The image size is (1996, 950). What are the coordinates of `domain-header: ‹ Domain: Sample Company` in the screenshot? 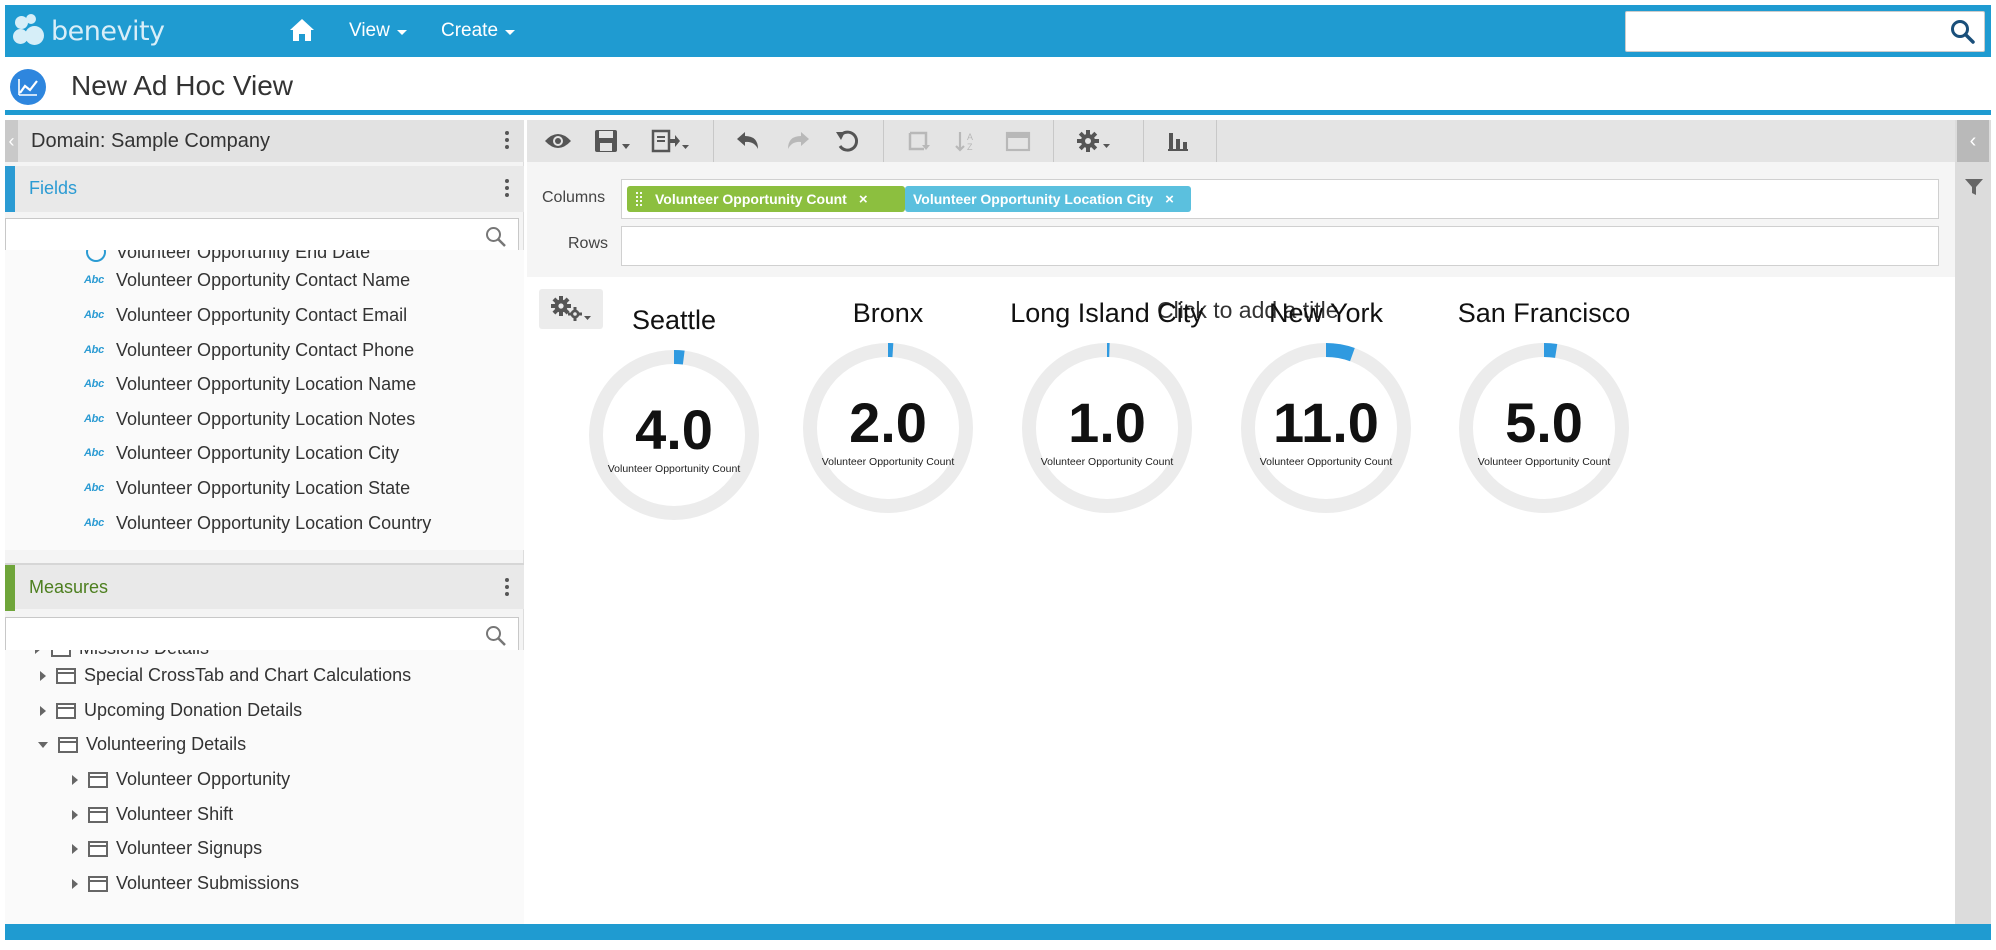 It's located at (264, 141).